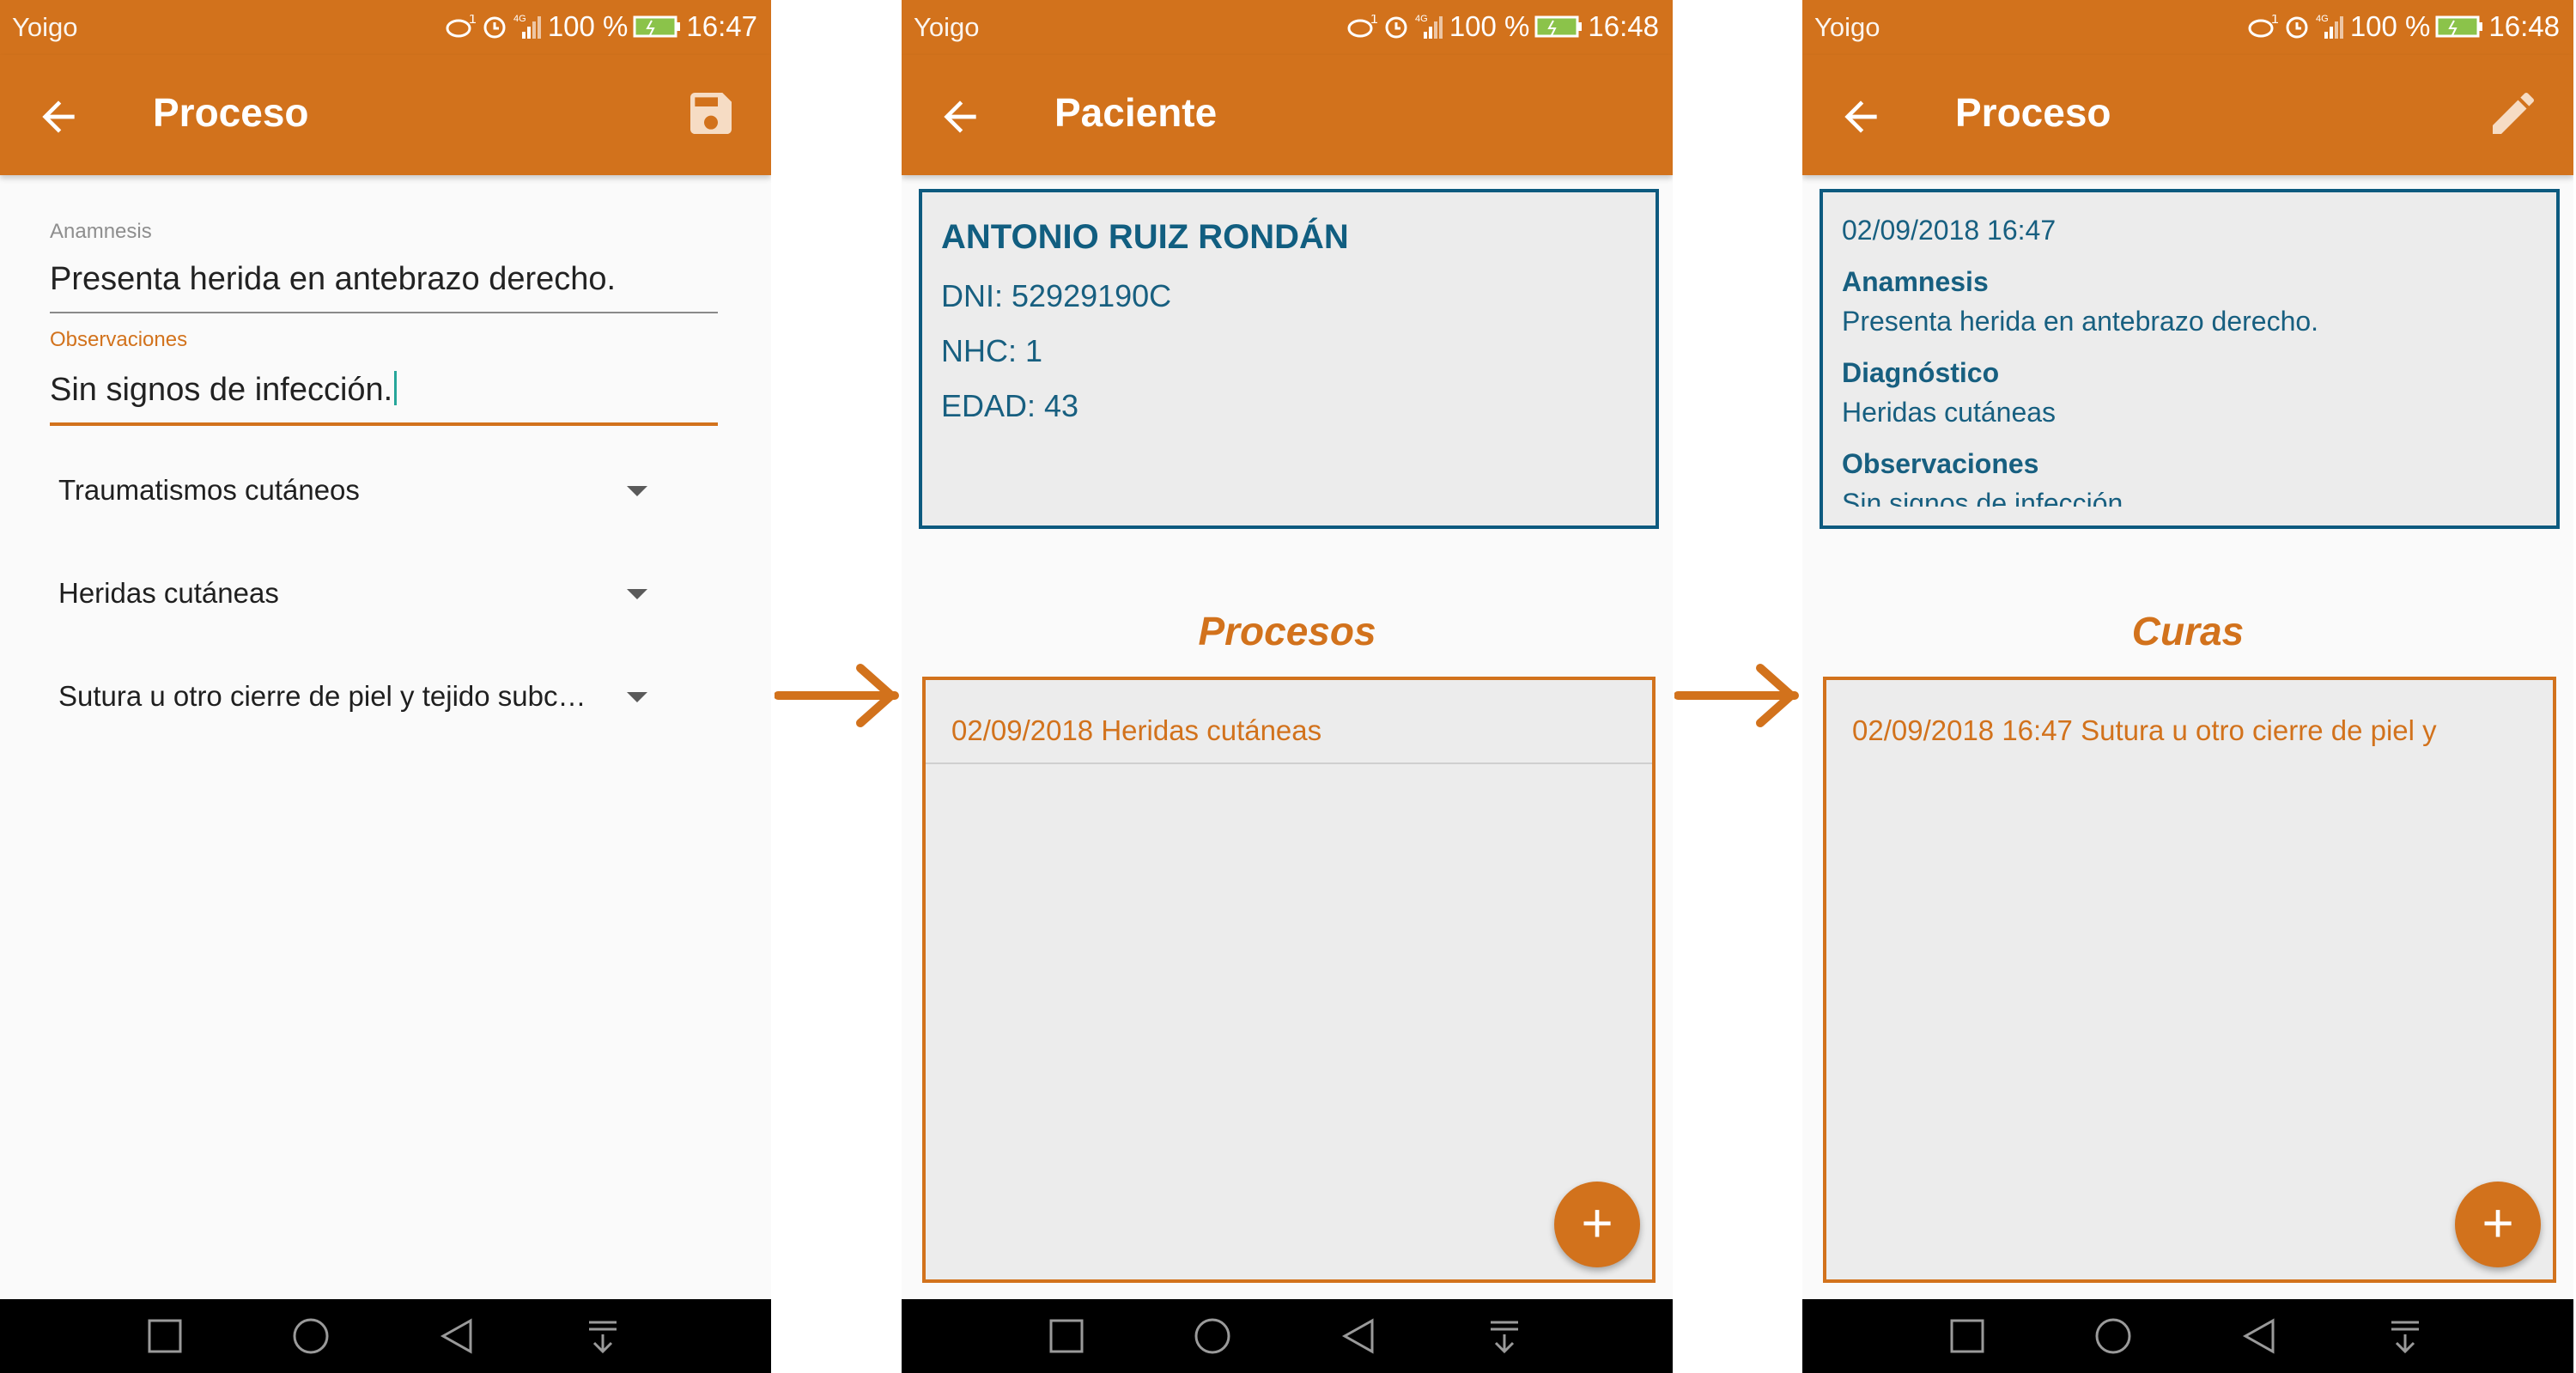 The width and height of the screenshot is (2576, 1373). I want to click on process-date: 02/09/2018 16:47, so click(1950, 231).